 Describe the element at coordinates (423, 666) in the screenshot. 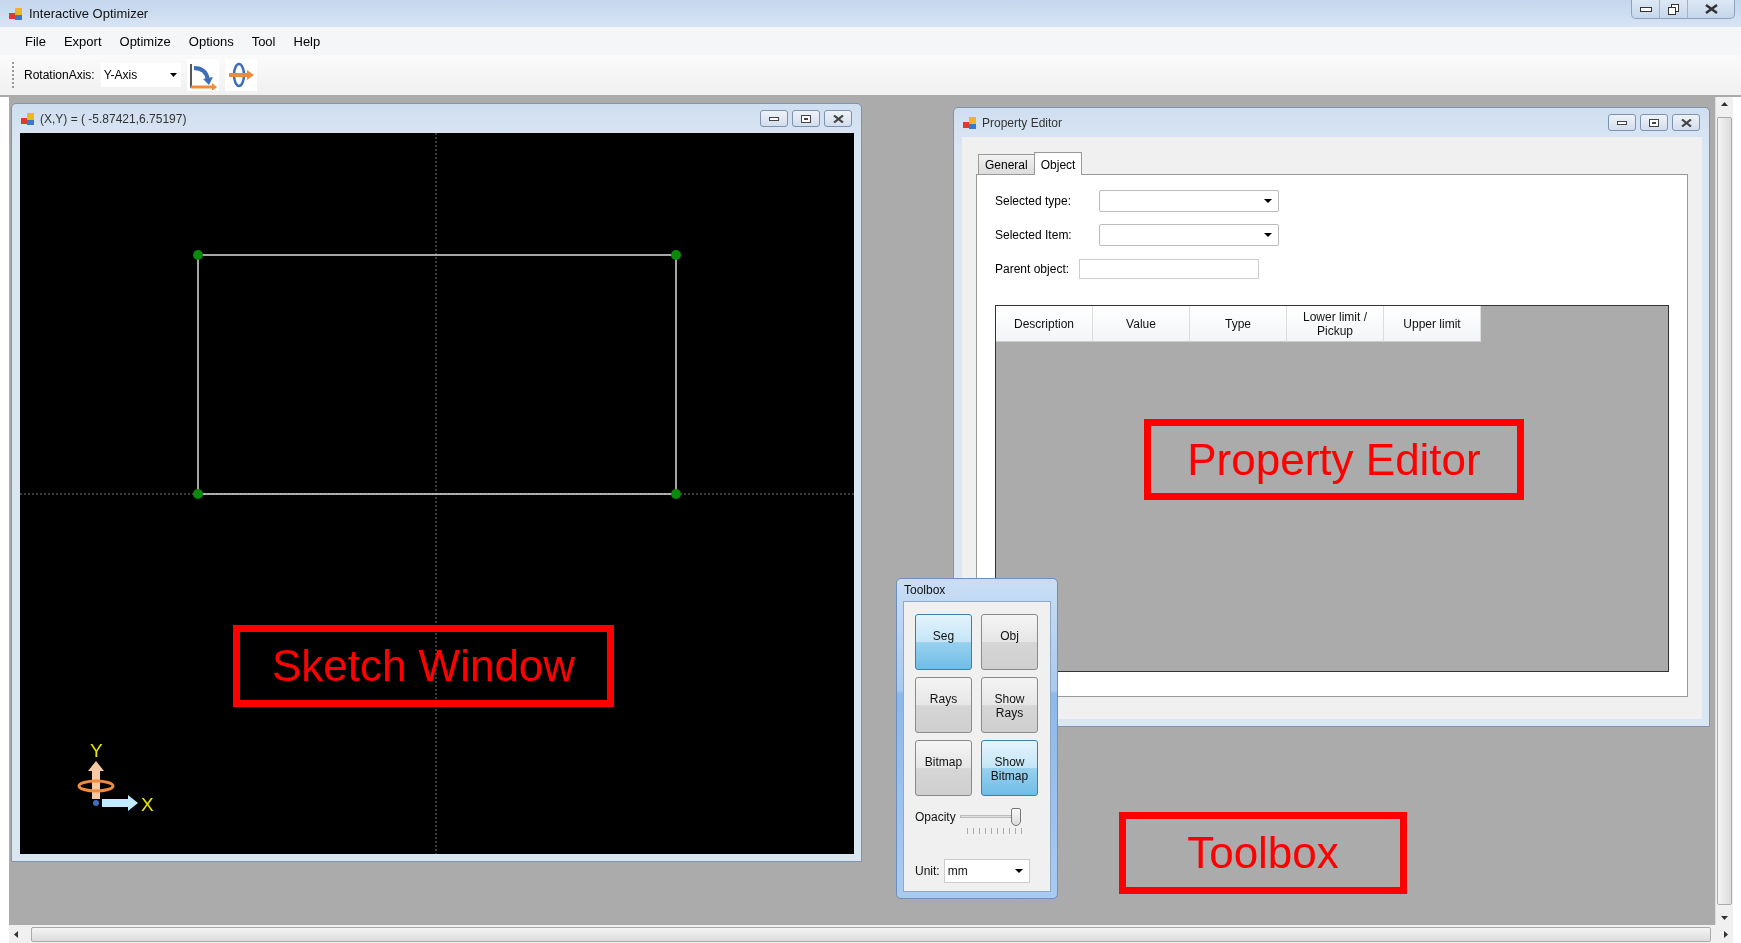

I see `callout-label: Sketch Window` at that location.